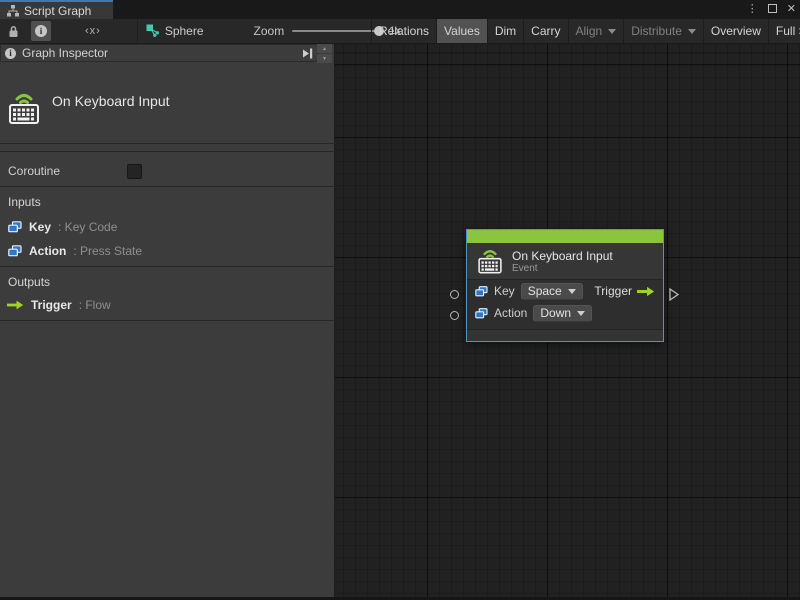  What do you see at coordinates (791, 8) in the screenshot?
I see `close-icon: ✕` at bounding box center [791, 8].